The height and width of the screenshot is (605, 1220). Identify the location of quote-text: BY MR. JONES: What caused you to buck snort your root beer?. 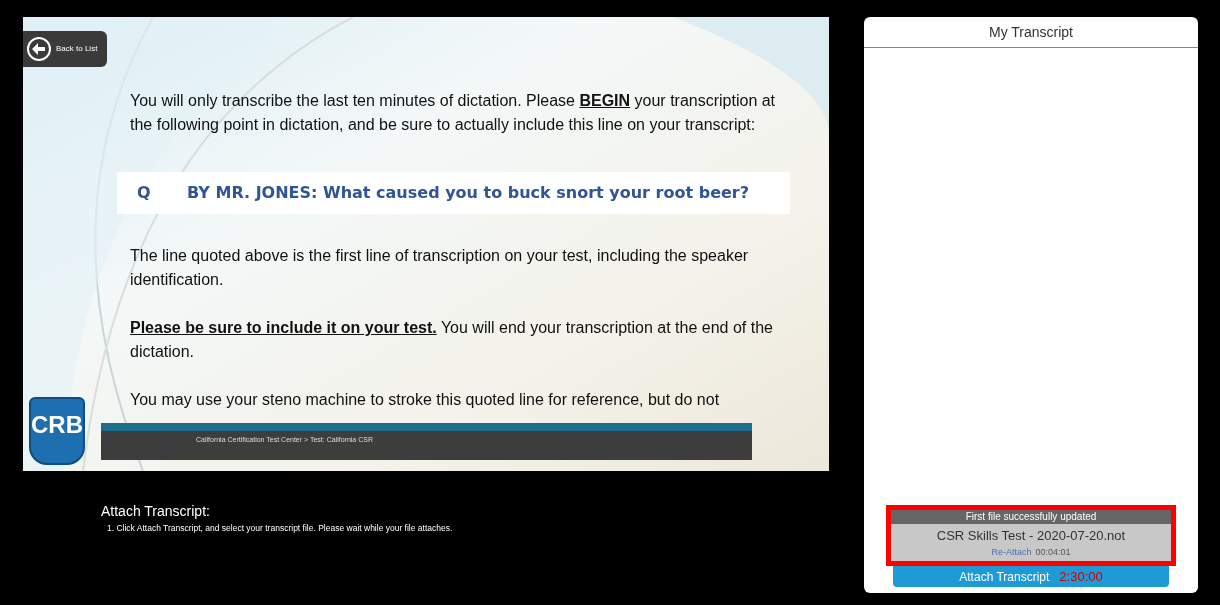
(468, 193).